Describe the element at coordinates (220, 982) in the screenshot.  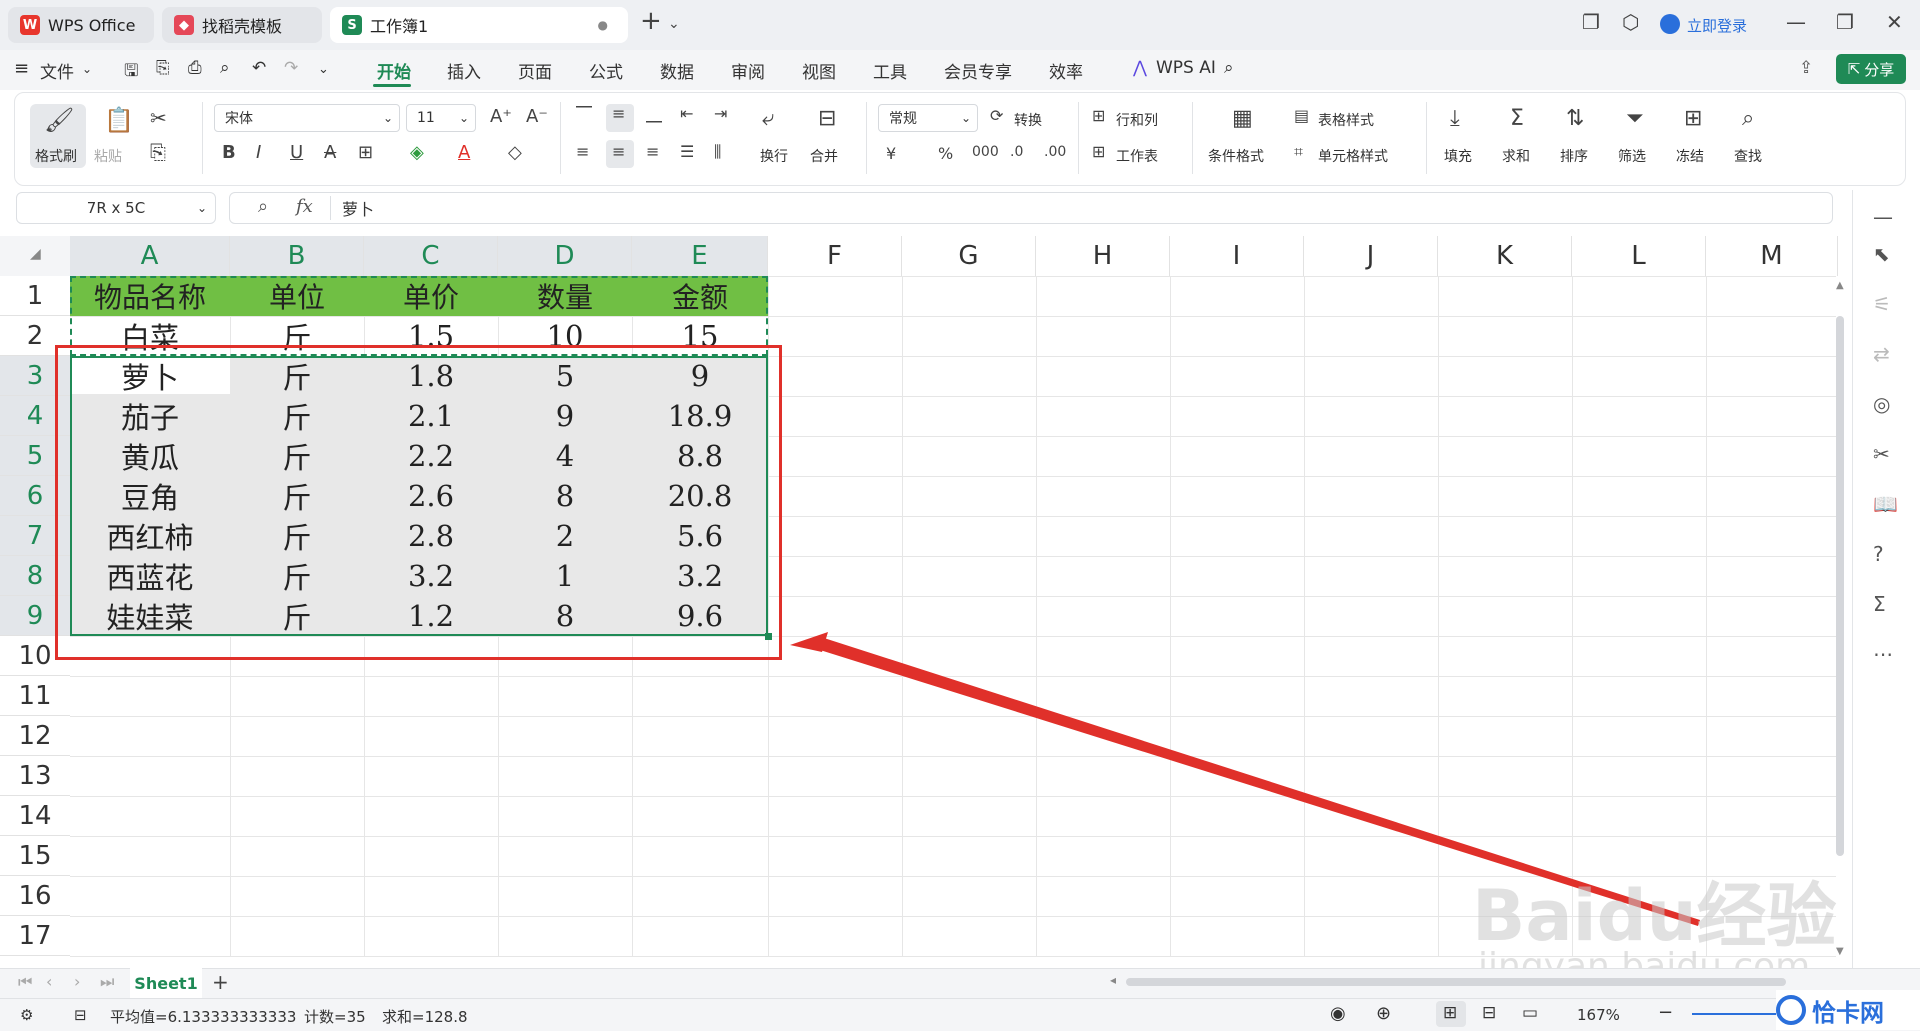
I see `add-sheet-button: +` at that location.